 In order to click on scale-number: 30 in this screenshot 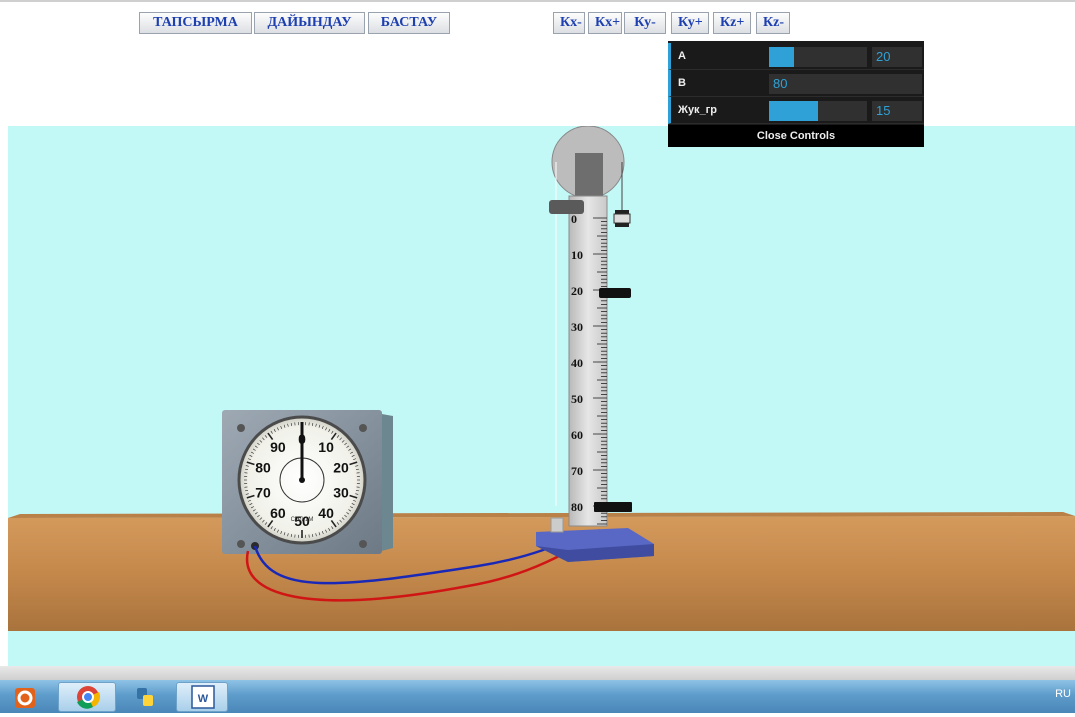, I will do `click(577, 327)`.